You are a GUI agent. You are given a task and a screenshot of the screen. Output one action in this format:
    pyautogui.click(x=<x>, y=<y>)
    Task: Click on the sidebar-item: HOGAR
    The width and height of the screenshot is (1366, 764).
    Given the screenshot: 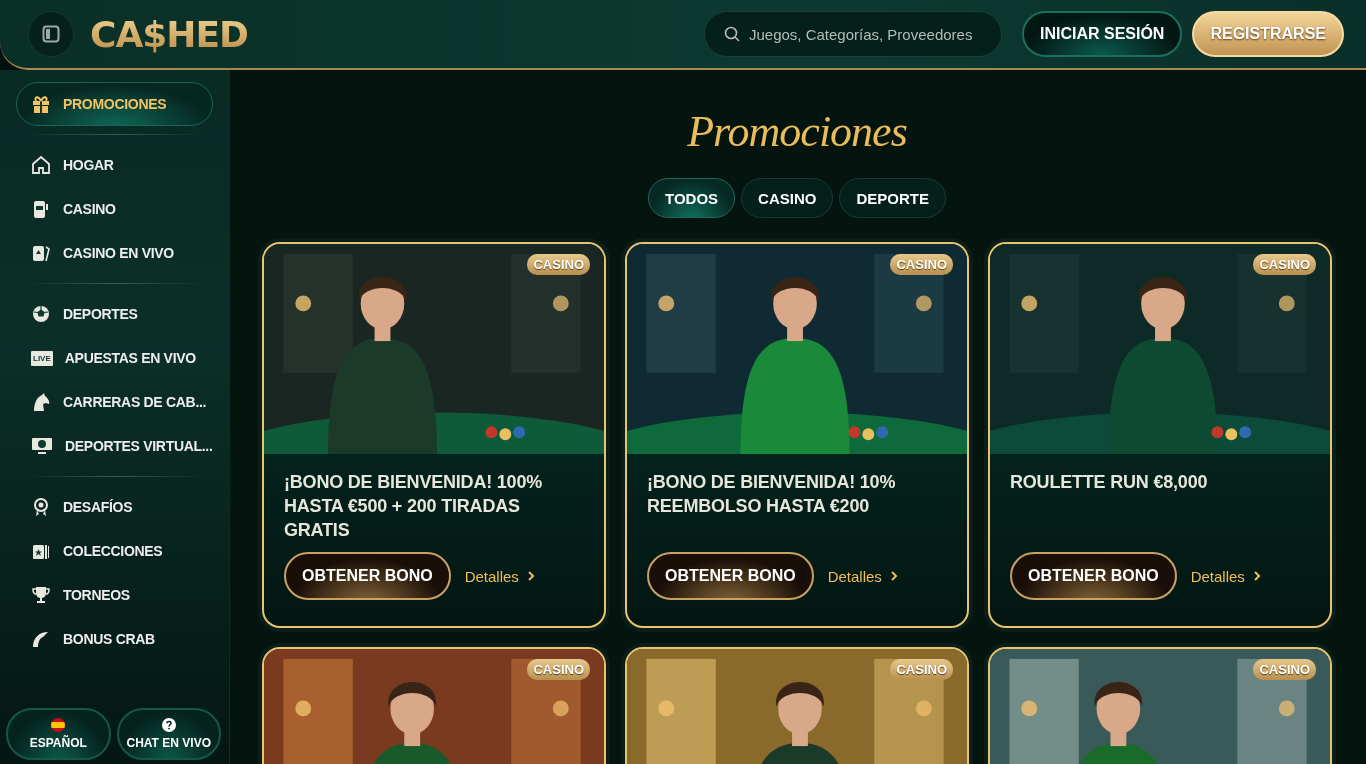 What is the action you would take?
    pyautogui.click(x=114, y=165)
    